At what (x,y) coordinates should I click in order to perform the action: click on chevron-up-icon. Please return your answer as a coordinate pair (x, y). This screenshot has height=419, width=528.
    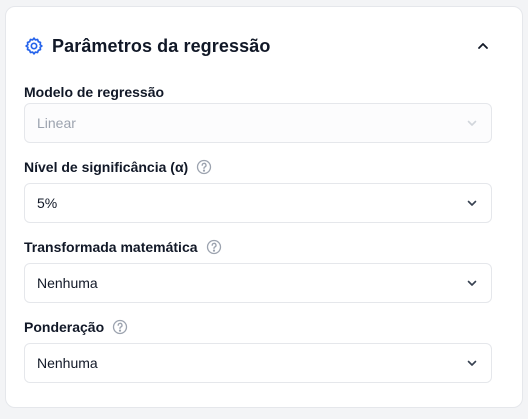
    Looking at the image, I should click on (483, 46).